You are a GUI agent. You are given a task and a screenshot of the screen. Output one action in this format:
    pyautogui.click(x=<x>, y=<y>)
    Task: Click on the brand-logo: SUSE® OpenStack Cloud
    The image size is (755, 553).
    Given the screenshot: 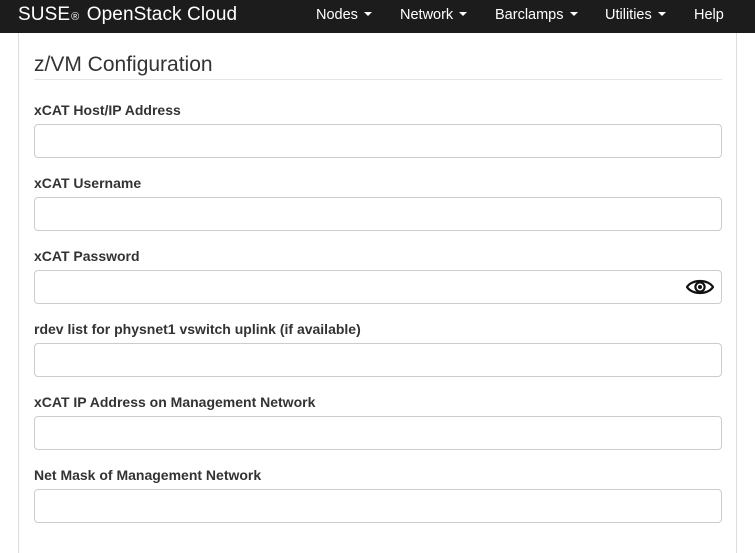 What is the action you would take?
    pyautogui.click(x=127, y=15)
    